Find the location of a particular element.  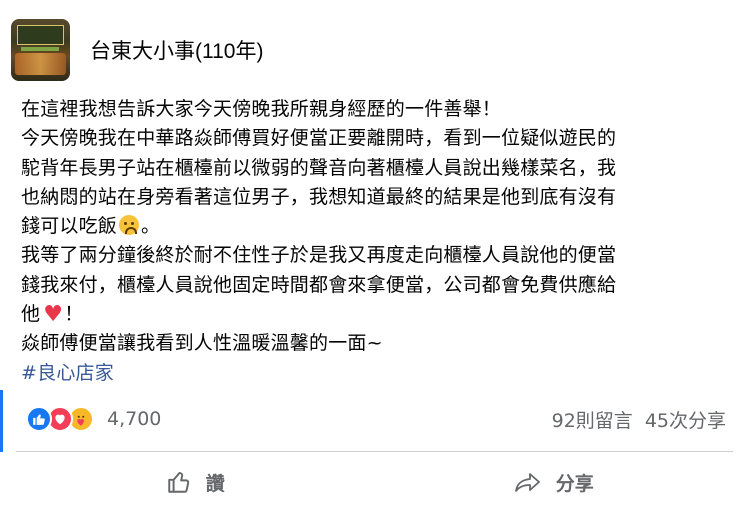

post-header: 台東大小事(110年) is located at coordinates (137, 50).